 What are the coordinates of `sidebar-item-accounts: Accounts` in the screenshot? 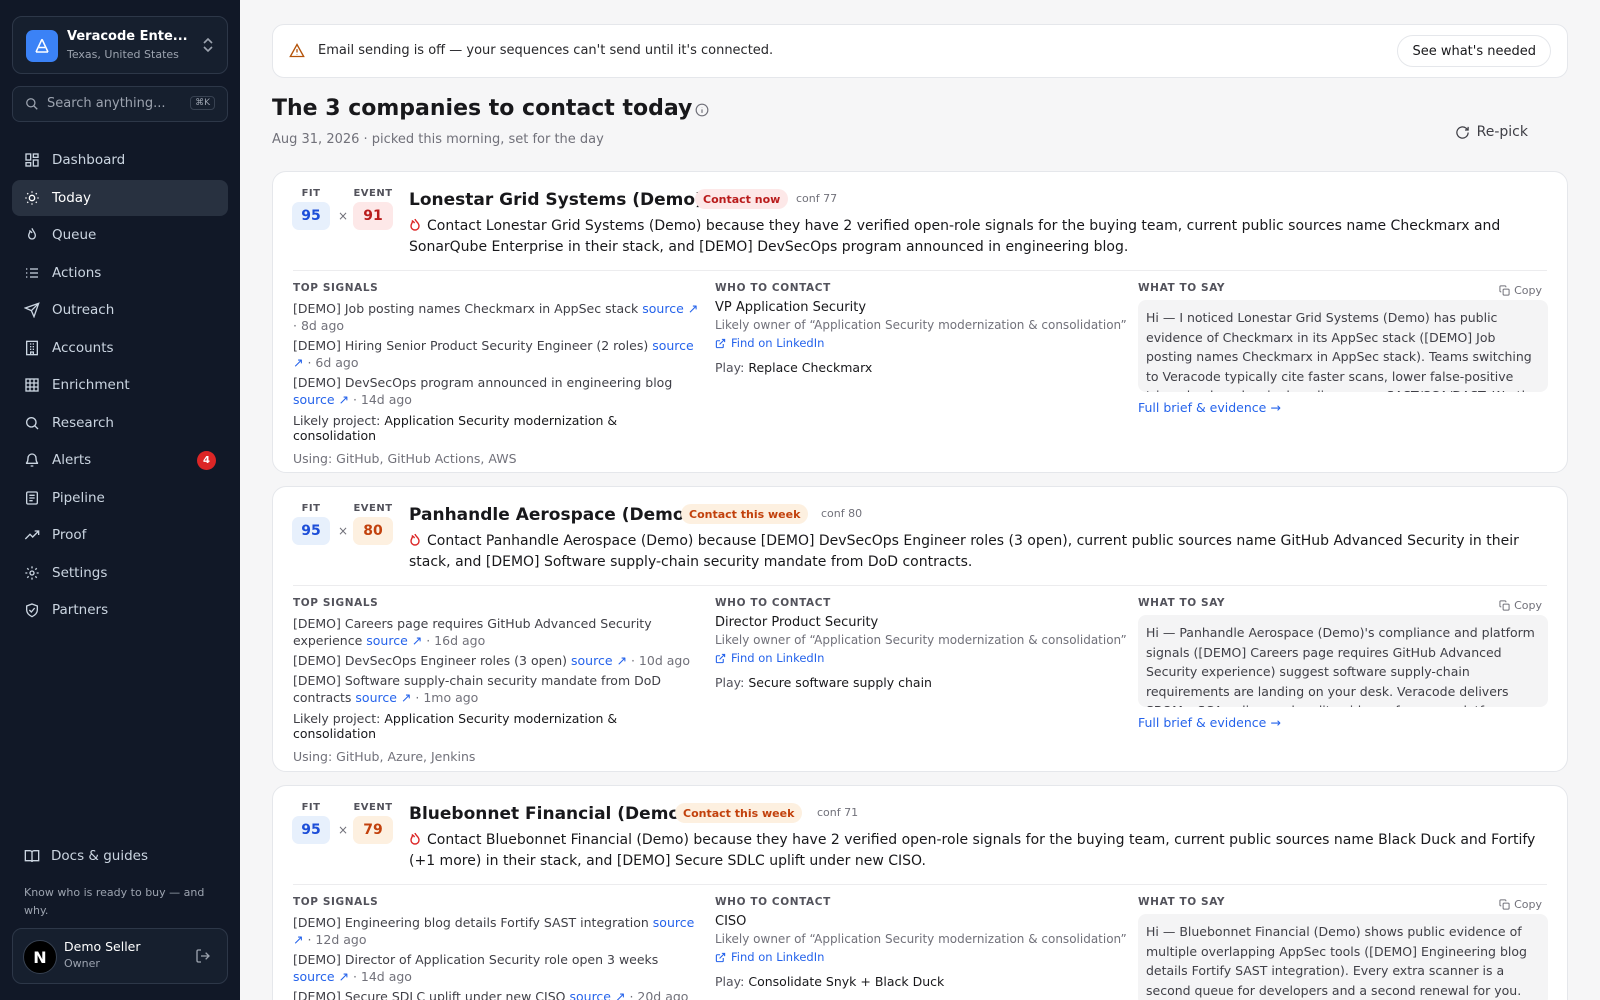 It's located at (120, 348).